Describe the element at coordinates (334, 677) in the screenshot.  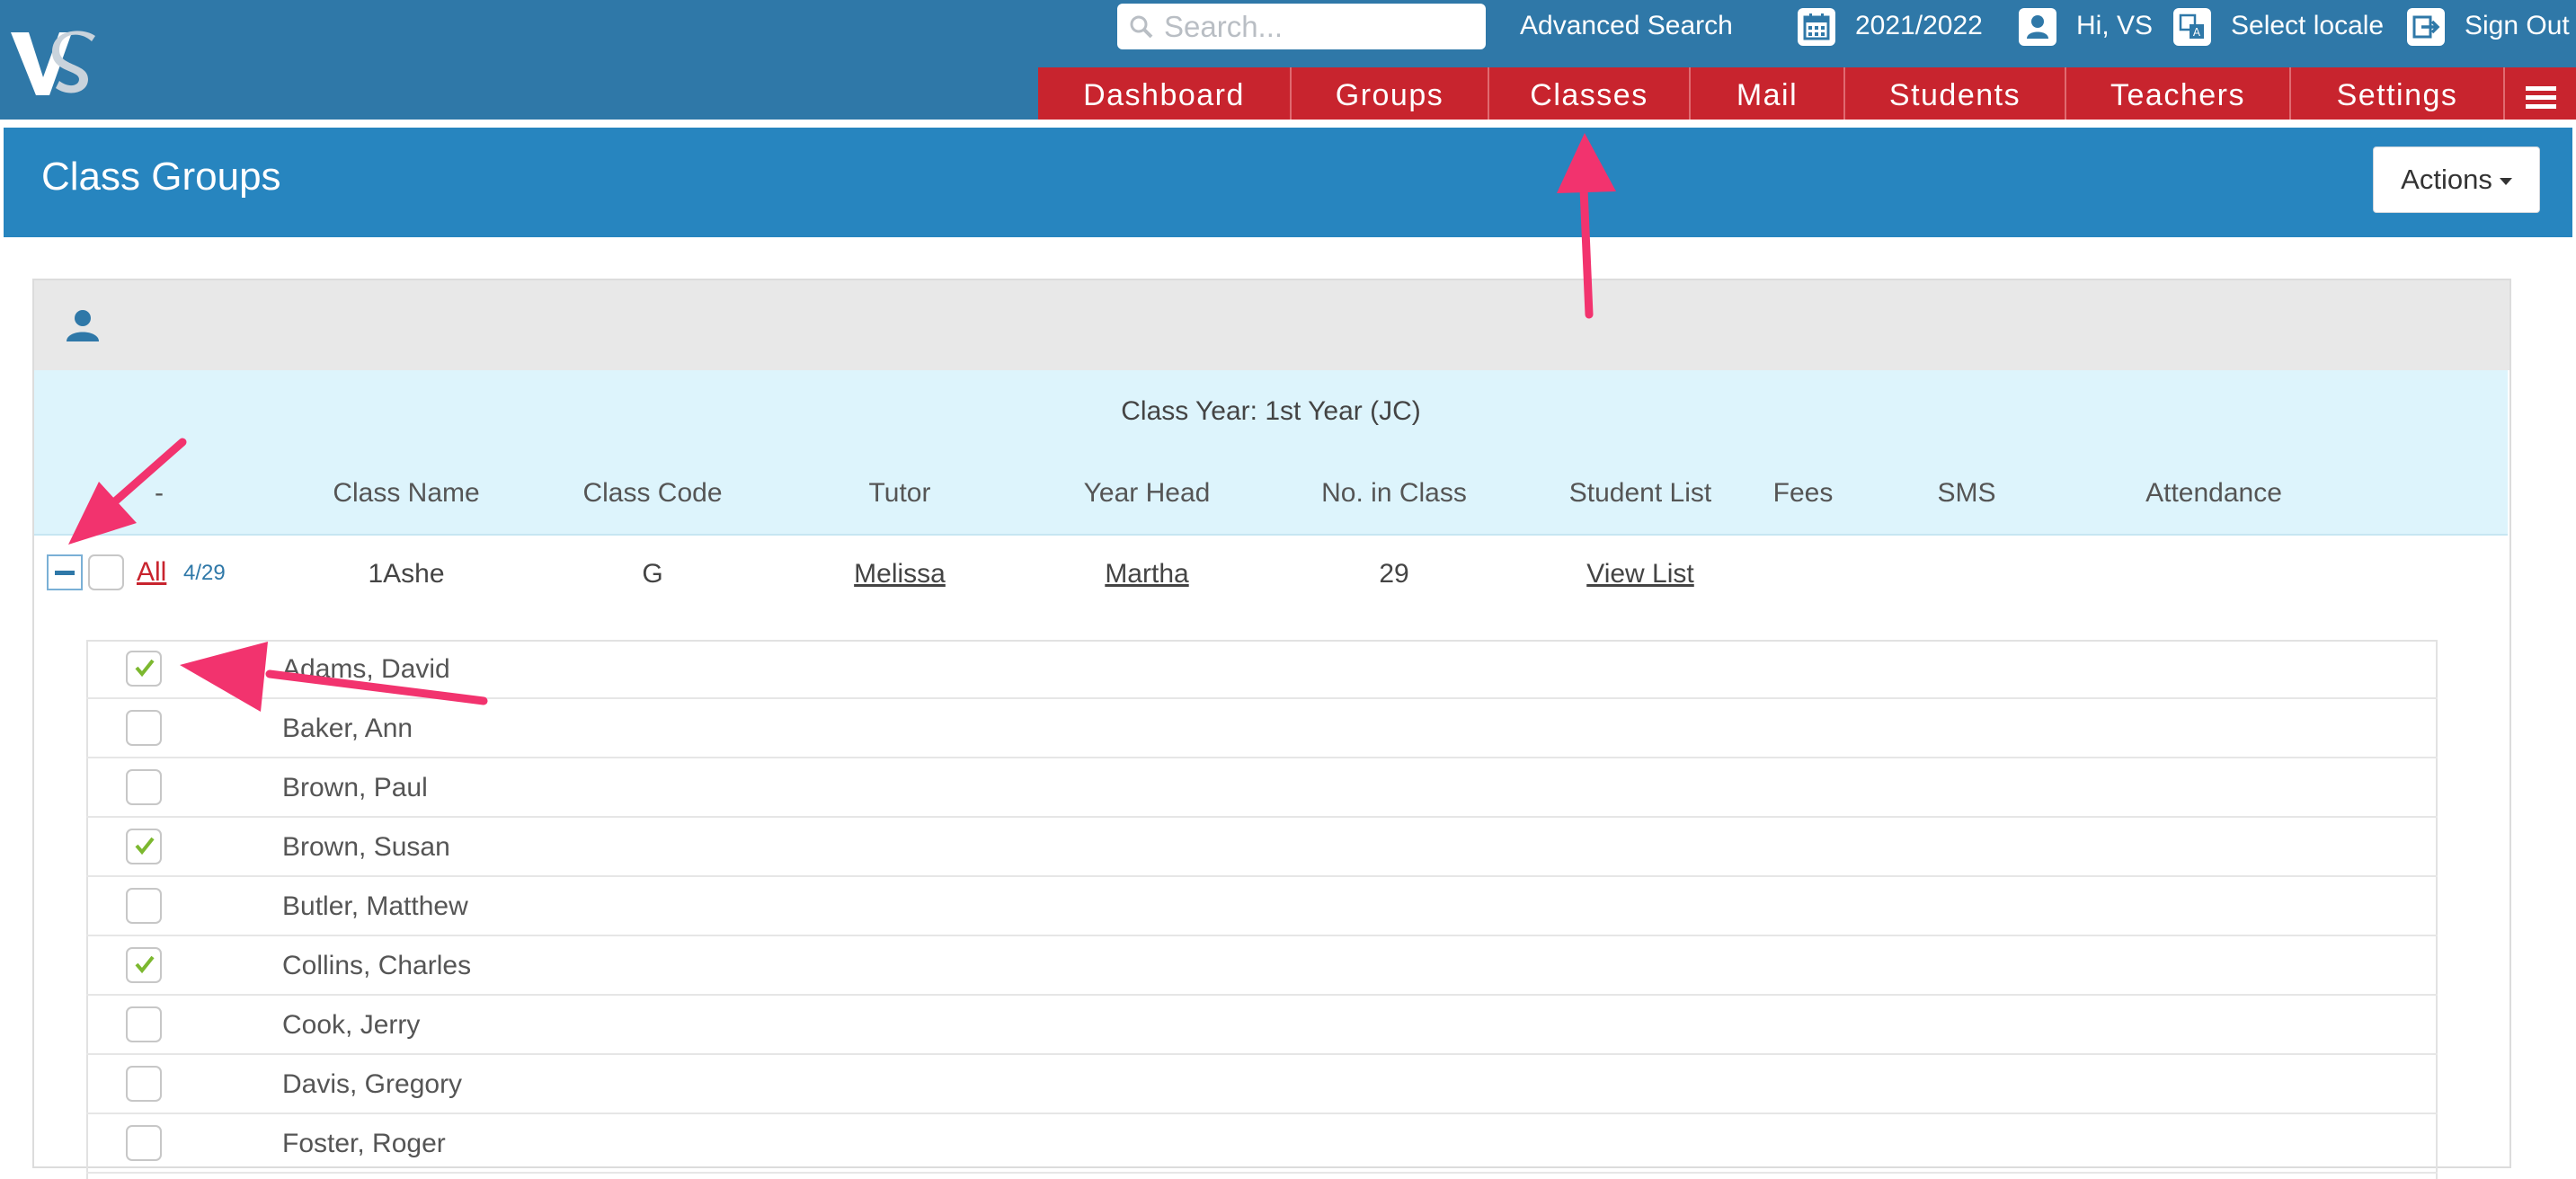
I see `arrow-to-checkbox-icon` at that location.